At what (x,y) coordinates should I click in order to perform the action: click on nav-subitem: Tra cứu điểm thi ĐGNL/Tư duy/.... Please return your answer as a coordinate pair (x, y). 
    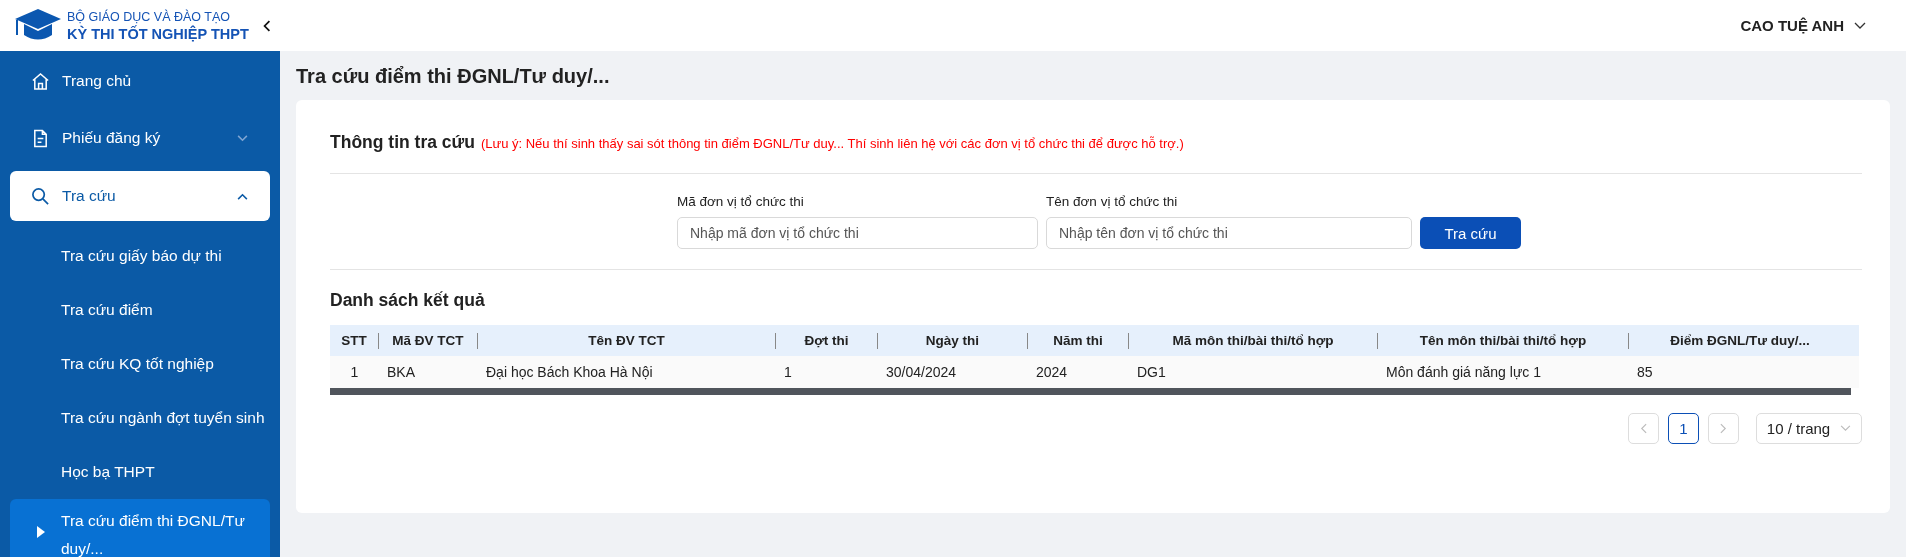
    Looking at the image, I should click on (140, 528).